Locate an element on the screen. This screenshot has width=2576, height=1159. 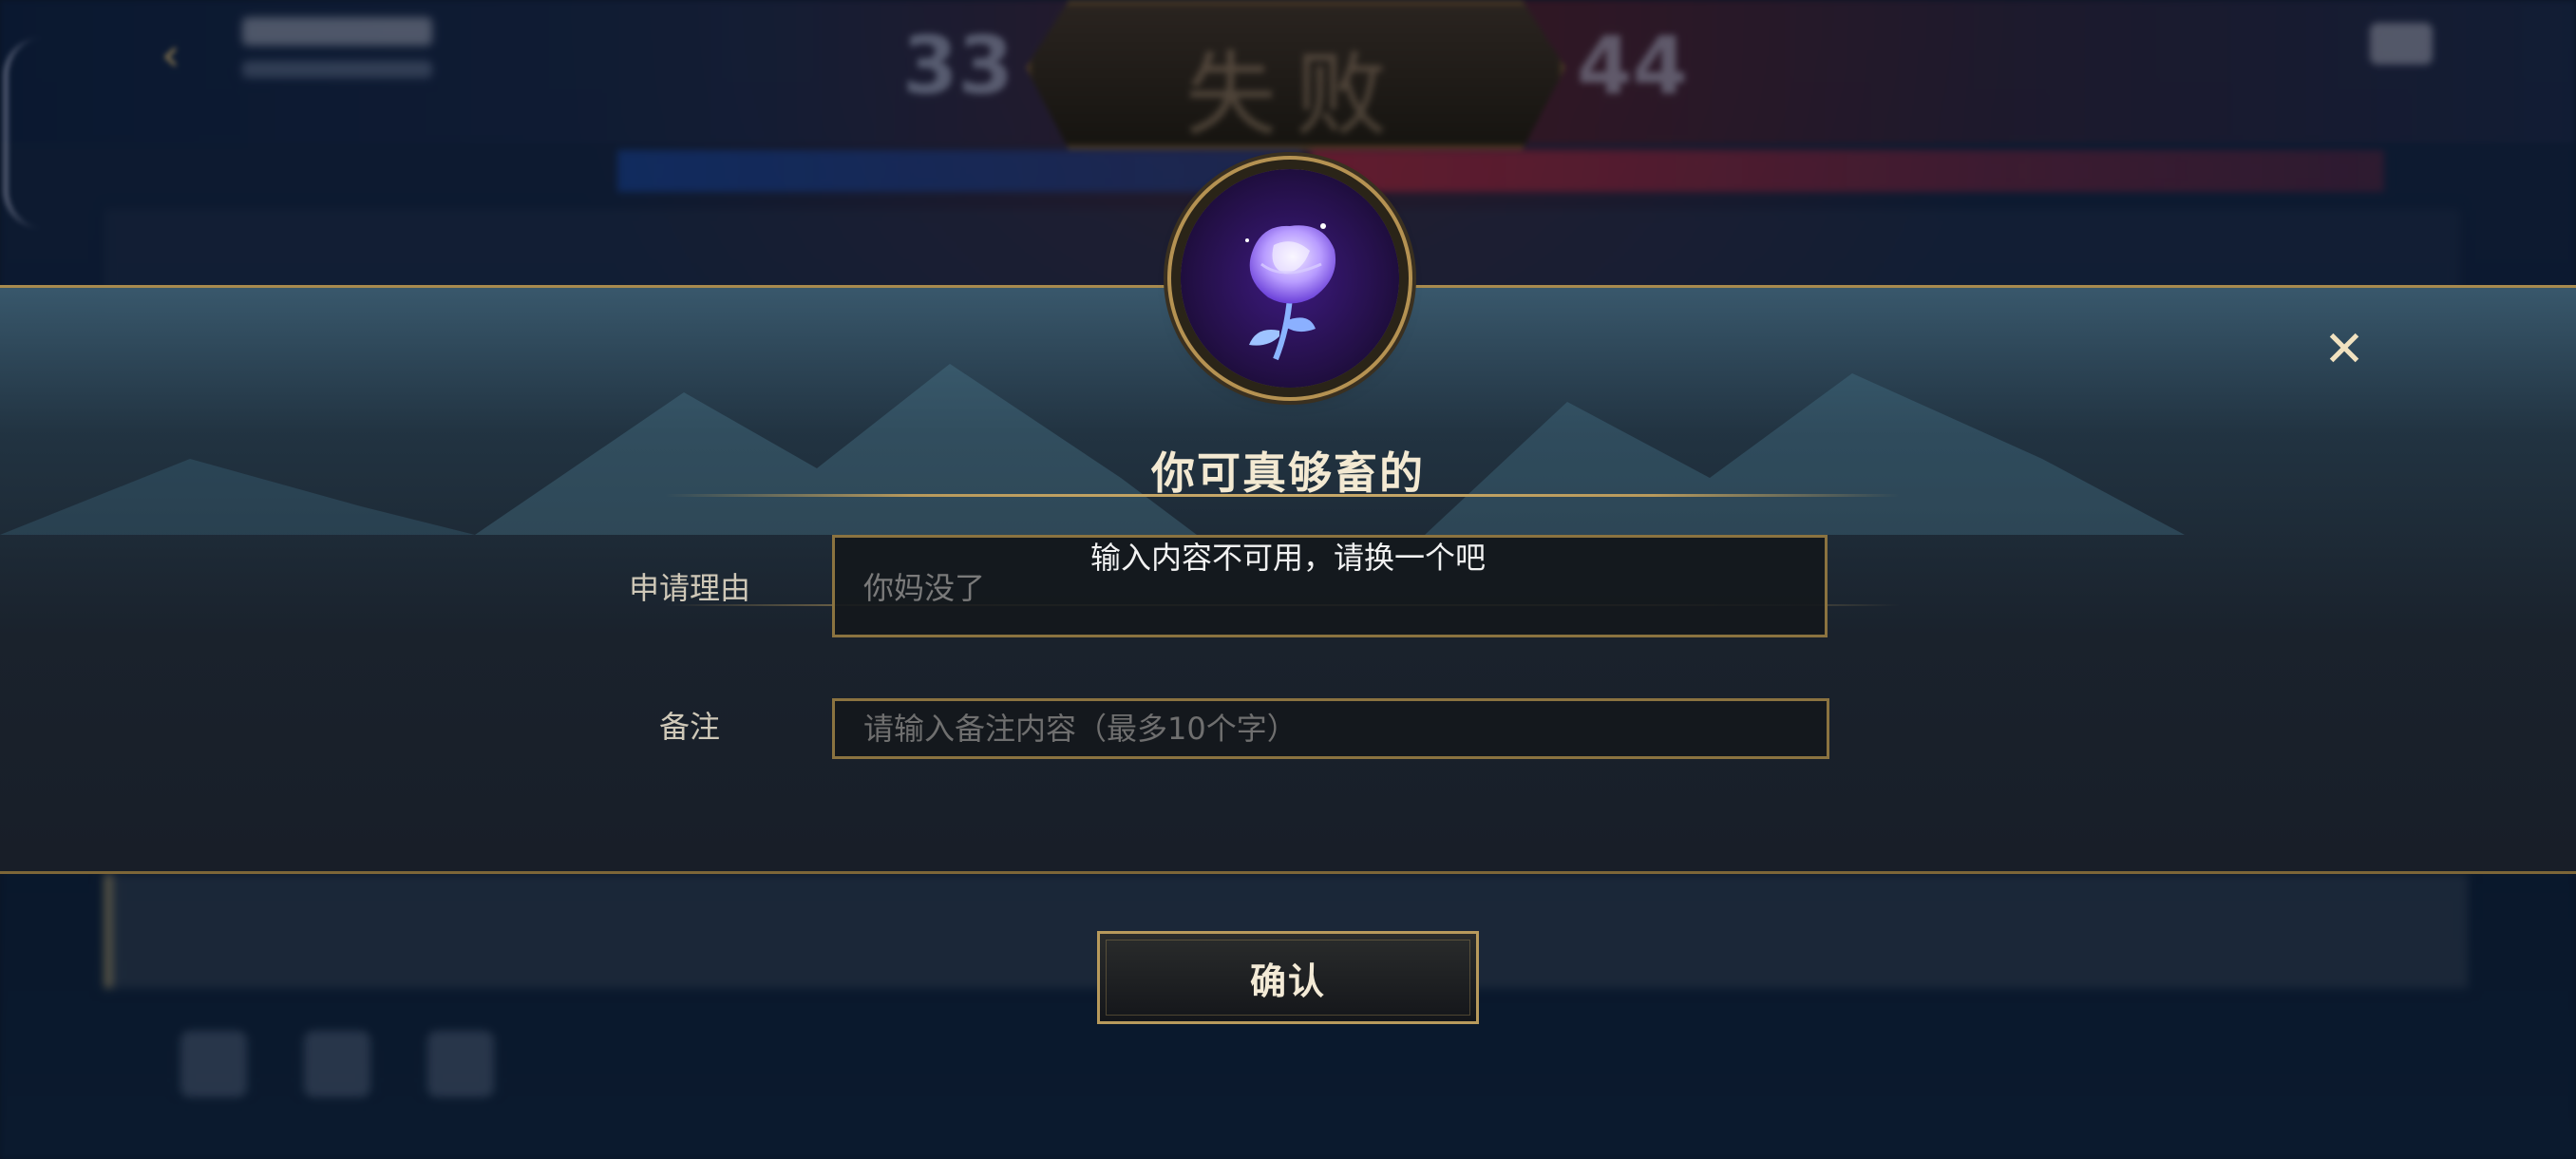
confirm-button-label: 确认 is located at coordinates (1287, 981).